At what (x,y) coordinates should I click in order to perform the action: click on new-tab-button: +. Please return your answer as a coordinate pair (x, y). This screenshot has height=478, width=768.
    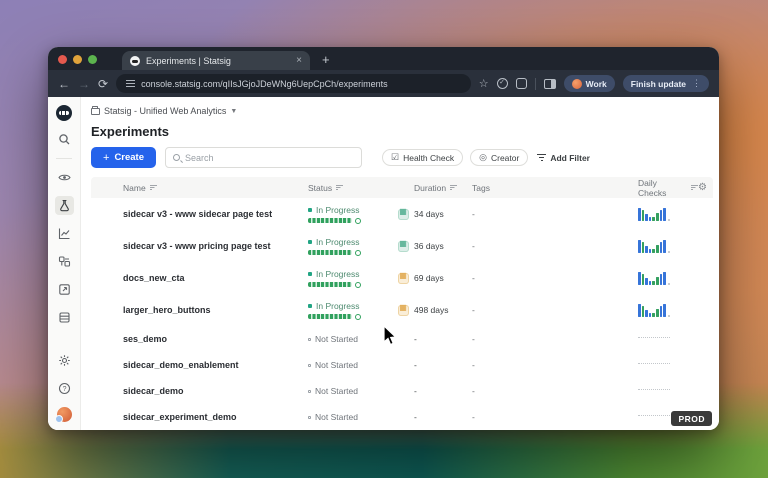
    Looking at the image, I should click on (326, 59).